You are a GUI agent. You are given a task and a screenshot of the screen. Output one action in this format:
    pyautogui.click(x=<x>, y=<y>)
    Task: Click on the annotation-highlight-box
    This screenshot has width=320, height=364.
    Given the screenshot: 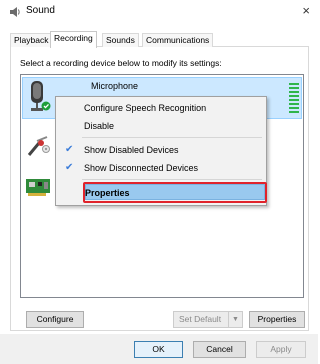 What is the action you would take?
    pyautogui.click(x=175, y=192)
    